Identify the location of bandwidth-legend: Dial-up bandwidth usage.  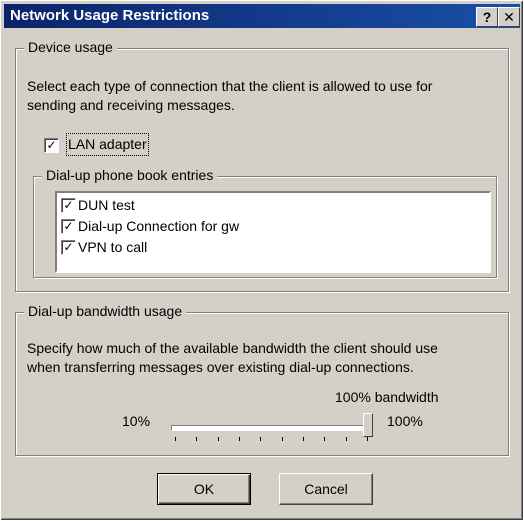
(105, 311).